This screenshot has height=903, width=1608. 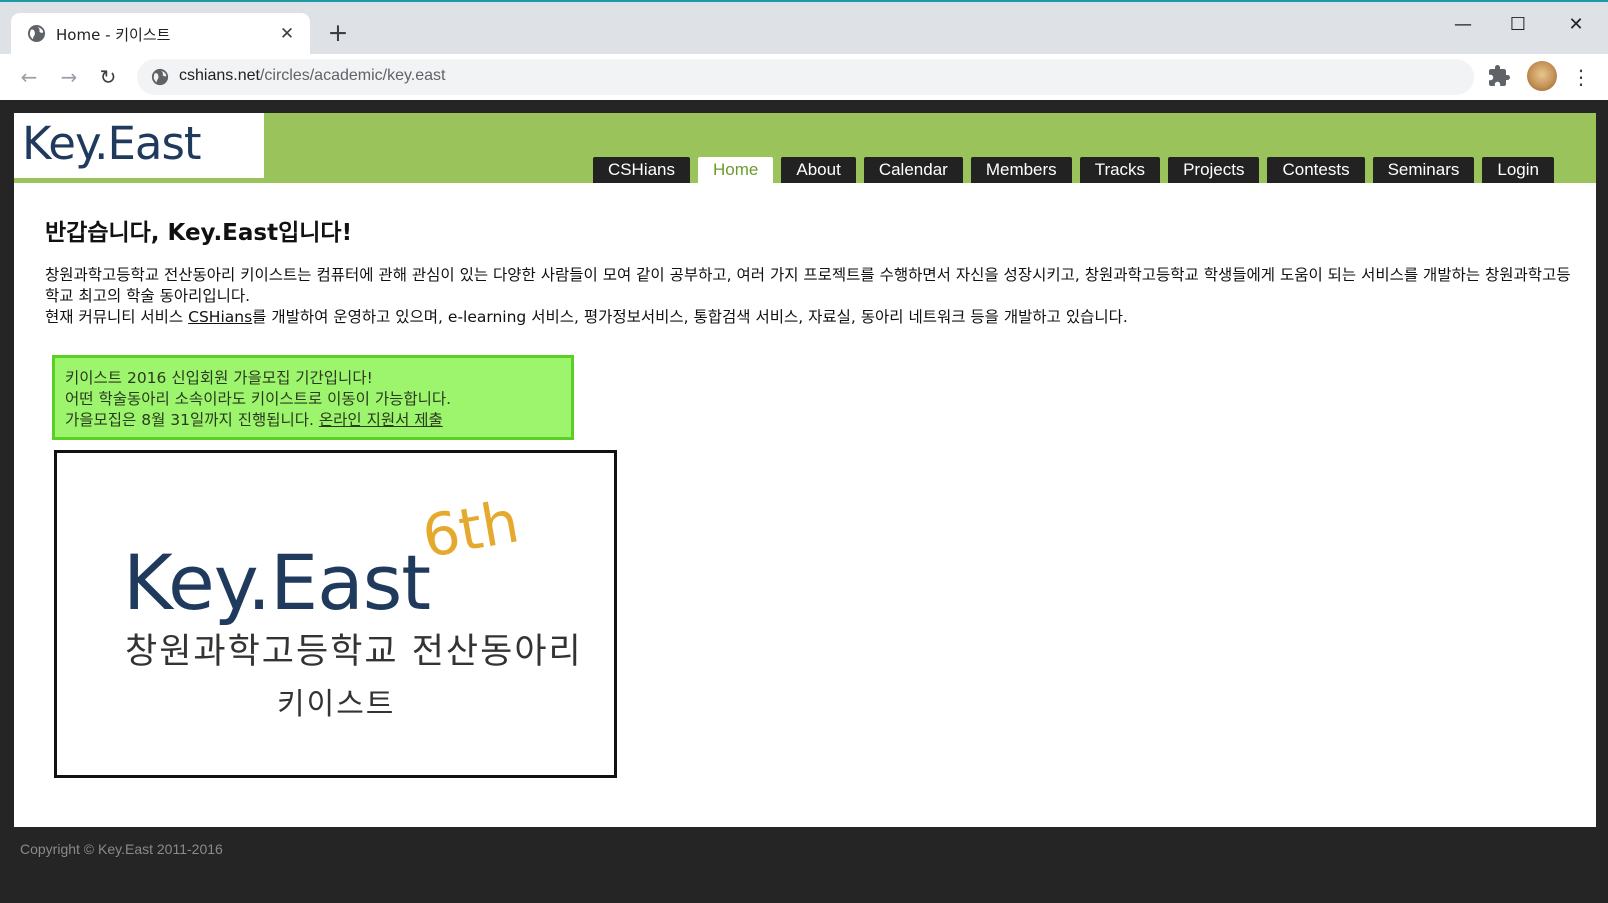 I want to click on reload-icon: ↻, so click(x=108, y=77).